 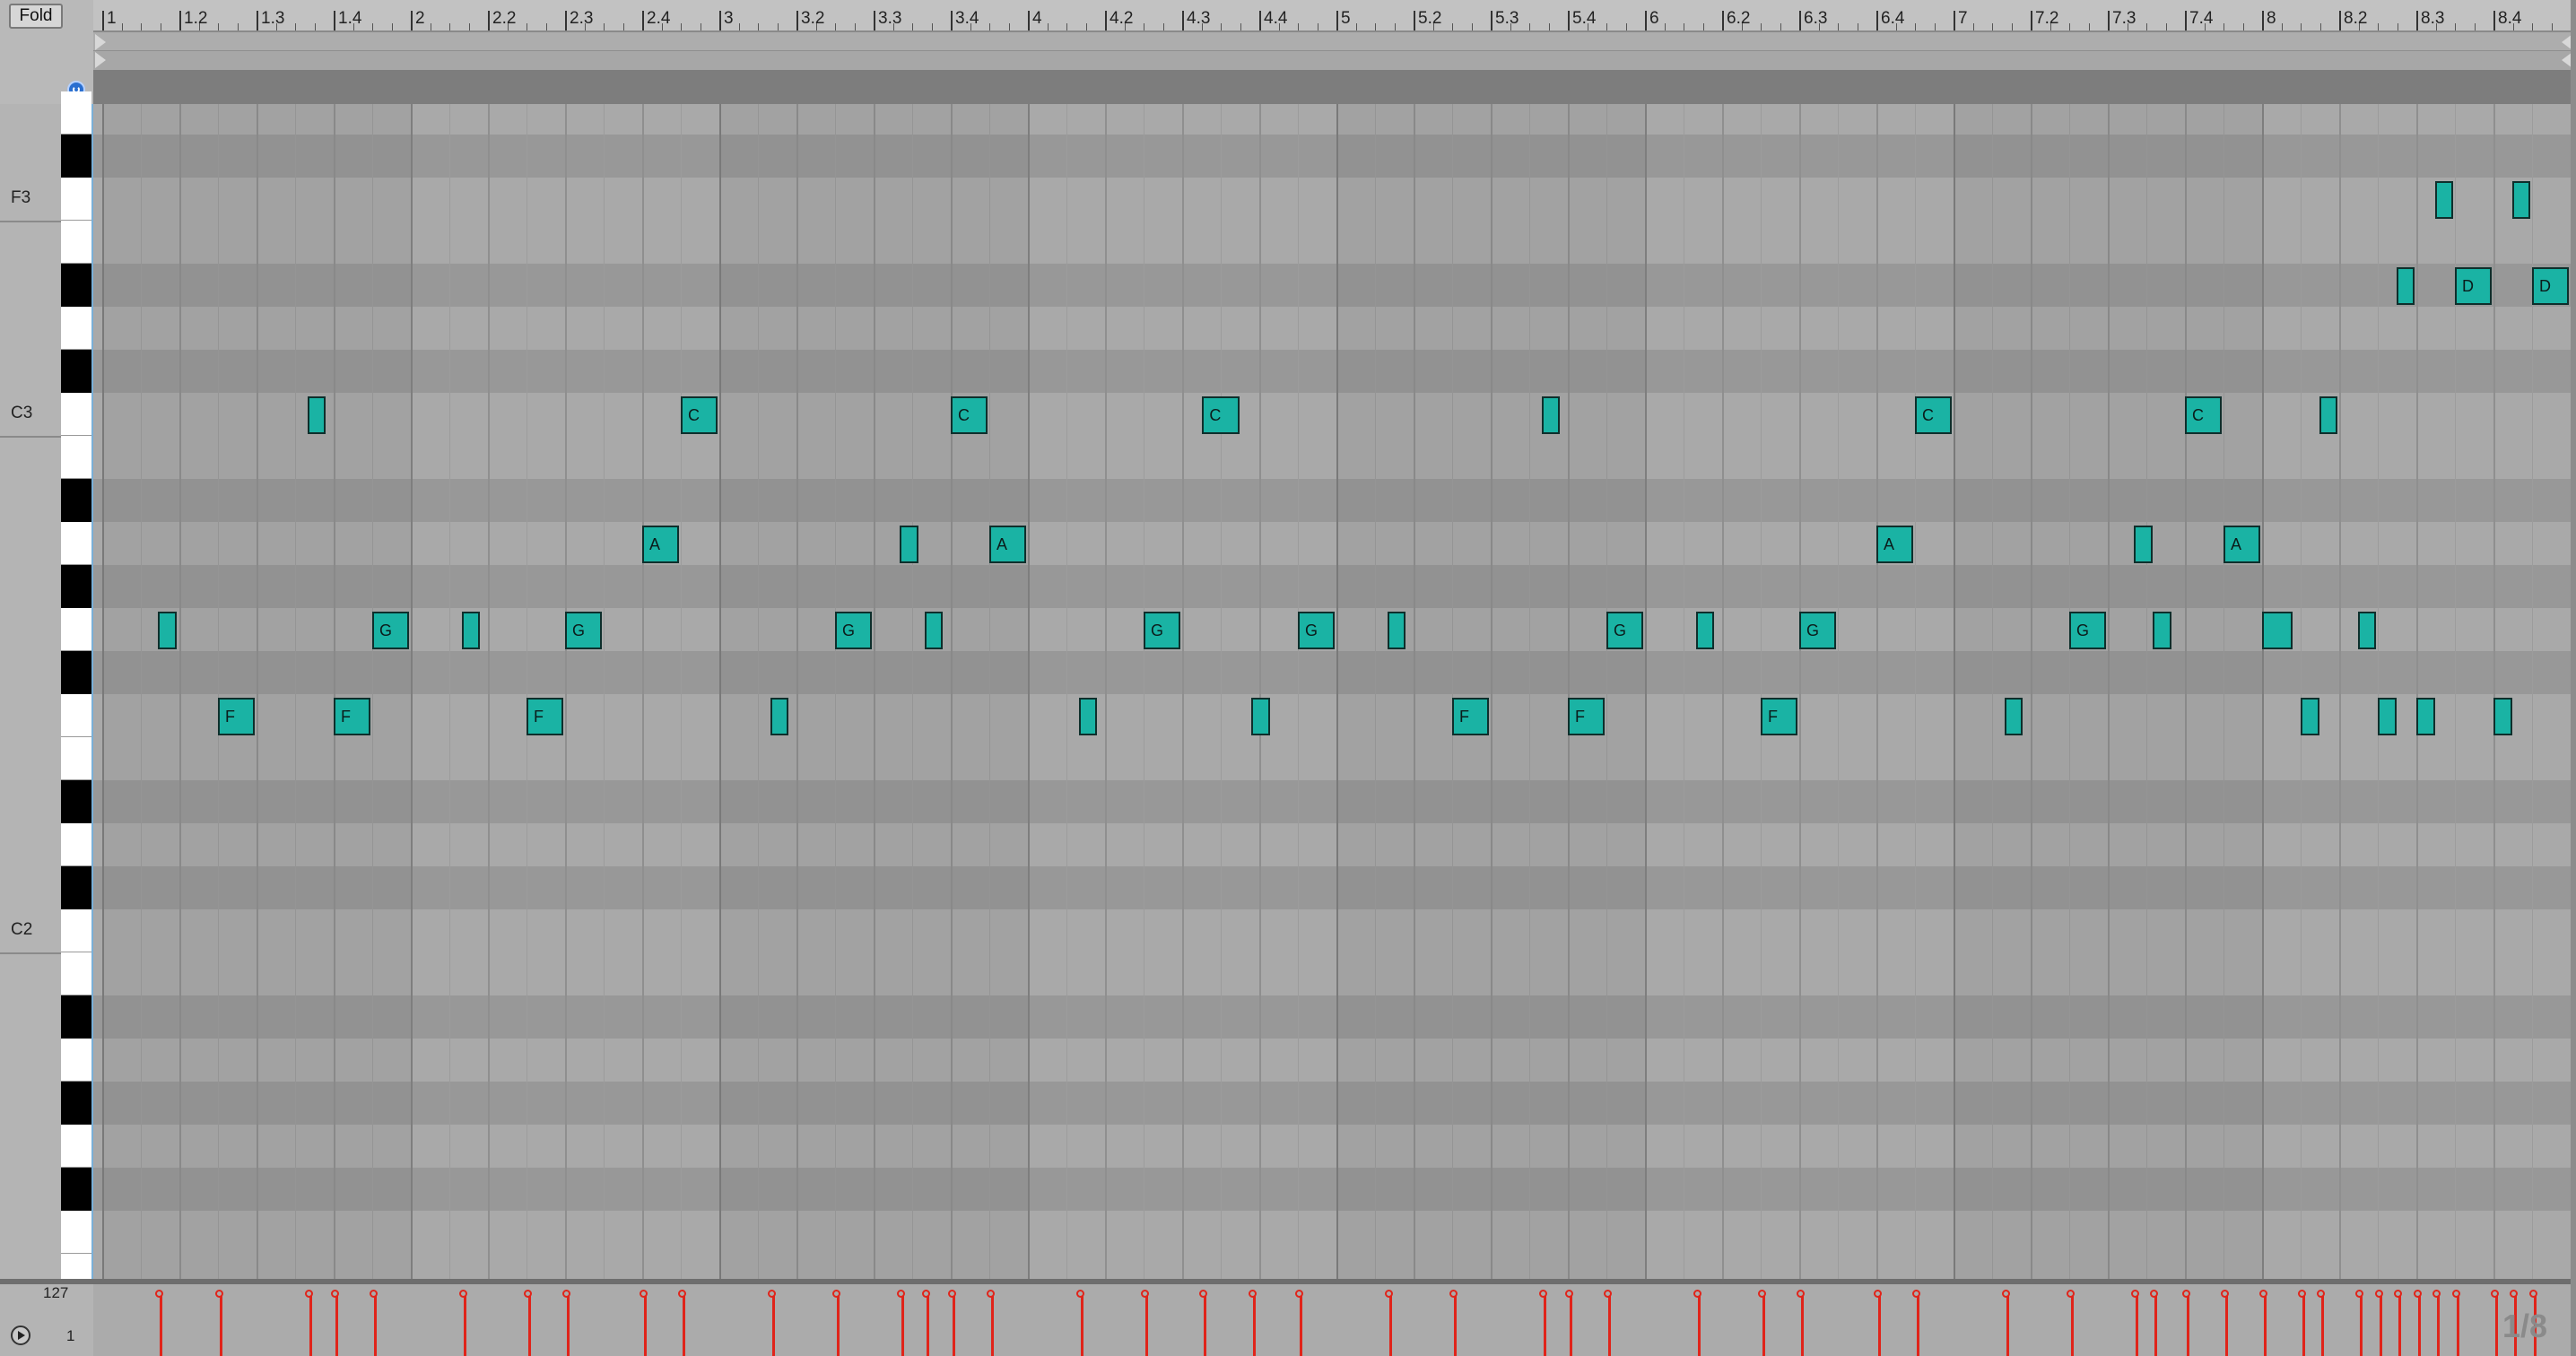 What do you see at coordinates (1332, 87) in the screenshot?
I see `clip-region-strip` at bounding box center [1332, 87].